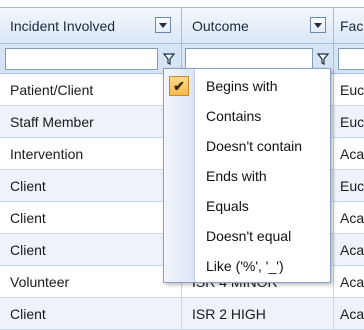 The height and width of the screenshot is (330, 364). I want to click on cell-incident: Patient/Client, so click(91, 89).